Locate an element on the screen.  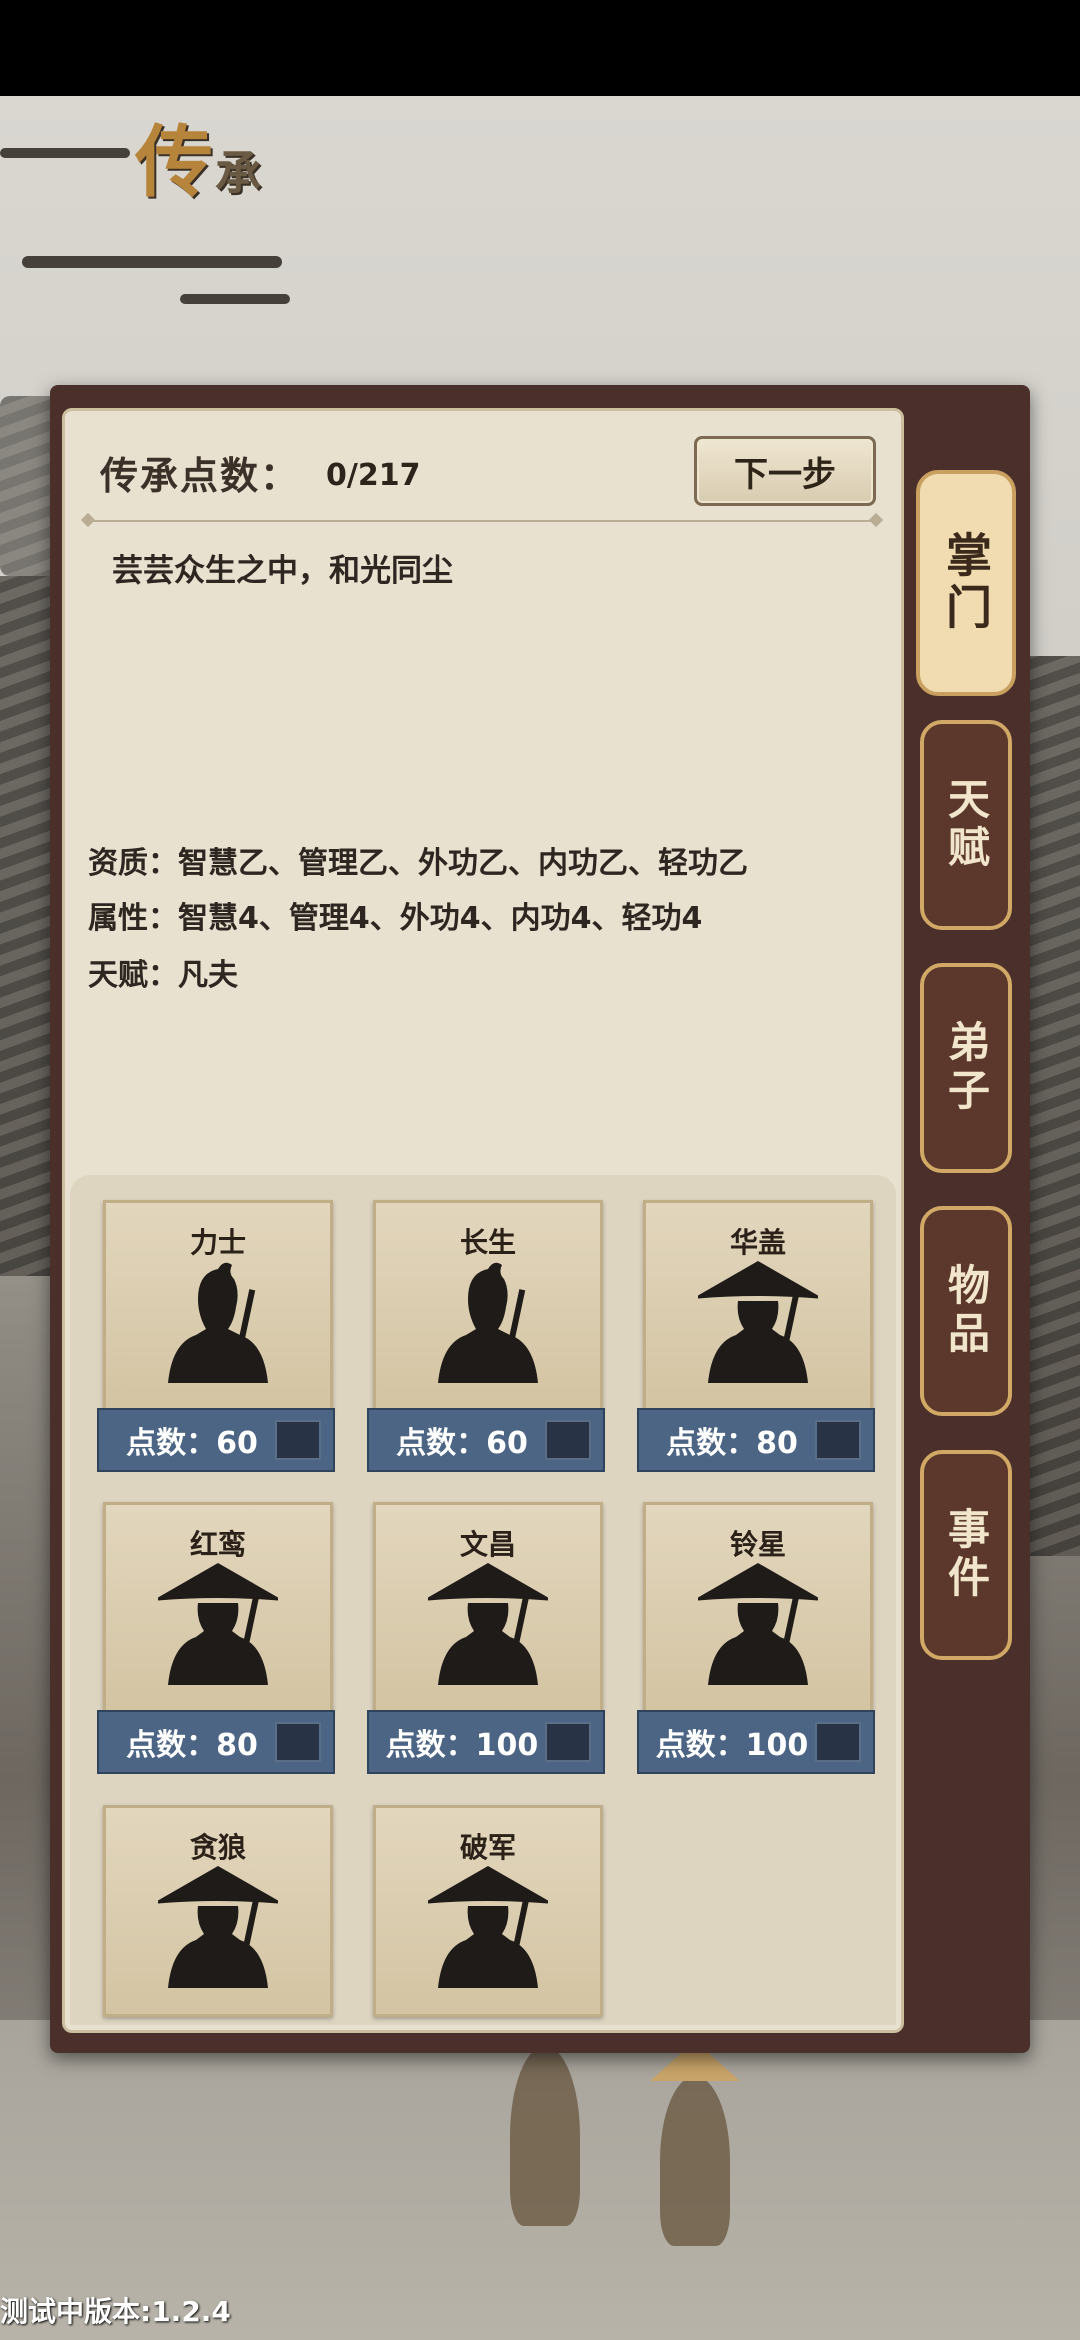
card-name: 长生 is located at coordinates (487, 1242).